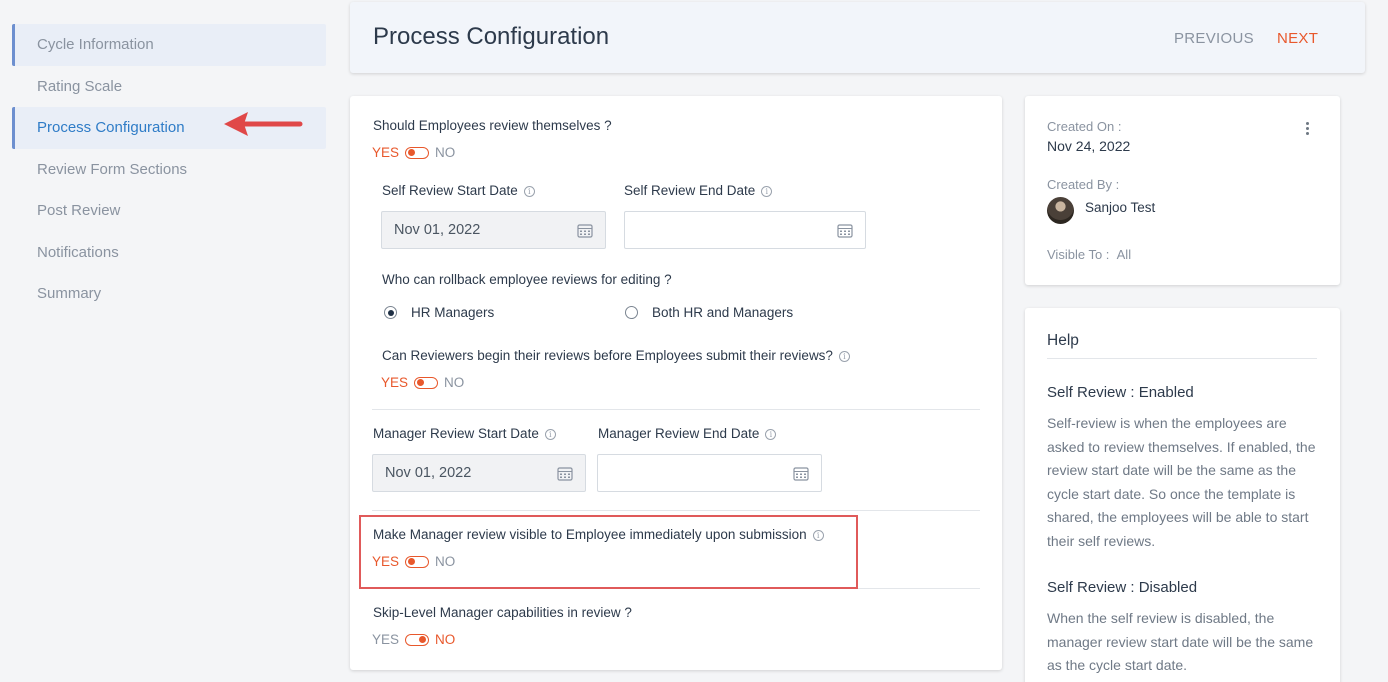 Image resolution: width=1388 pixels, height=682 pixels. Describe the element at coordinates (709, 473) in the screenshot. I see `manager-review-end-date-field` at that location.